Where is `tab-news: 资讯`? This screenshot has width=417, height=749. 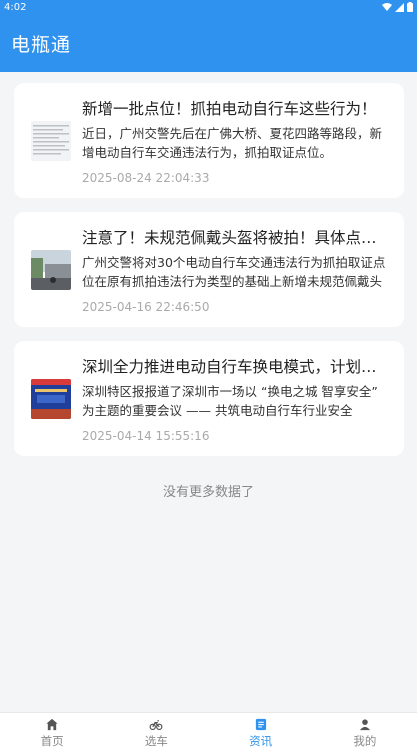 tab-news: 资讯 is located at coordinates (261, 731).